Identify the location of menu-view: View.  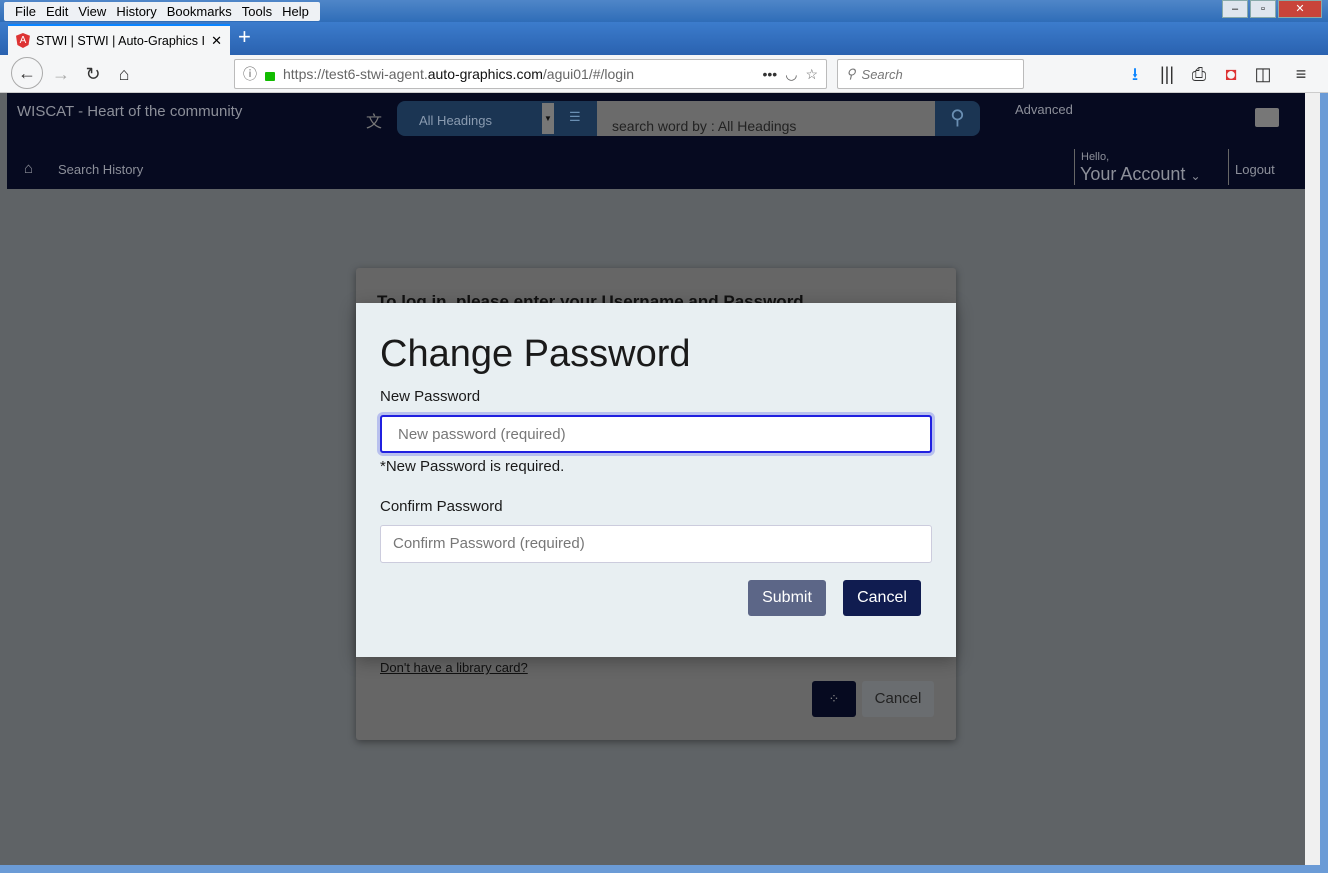
(92, 11).